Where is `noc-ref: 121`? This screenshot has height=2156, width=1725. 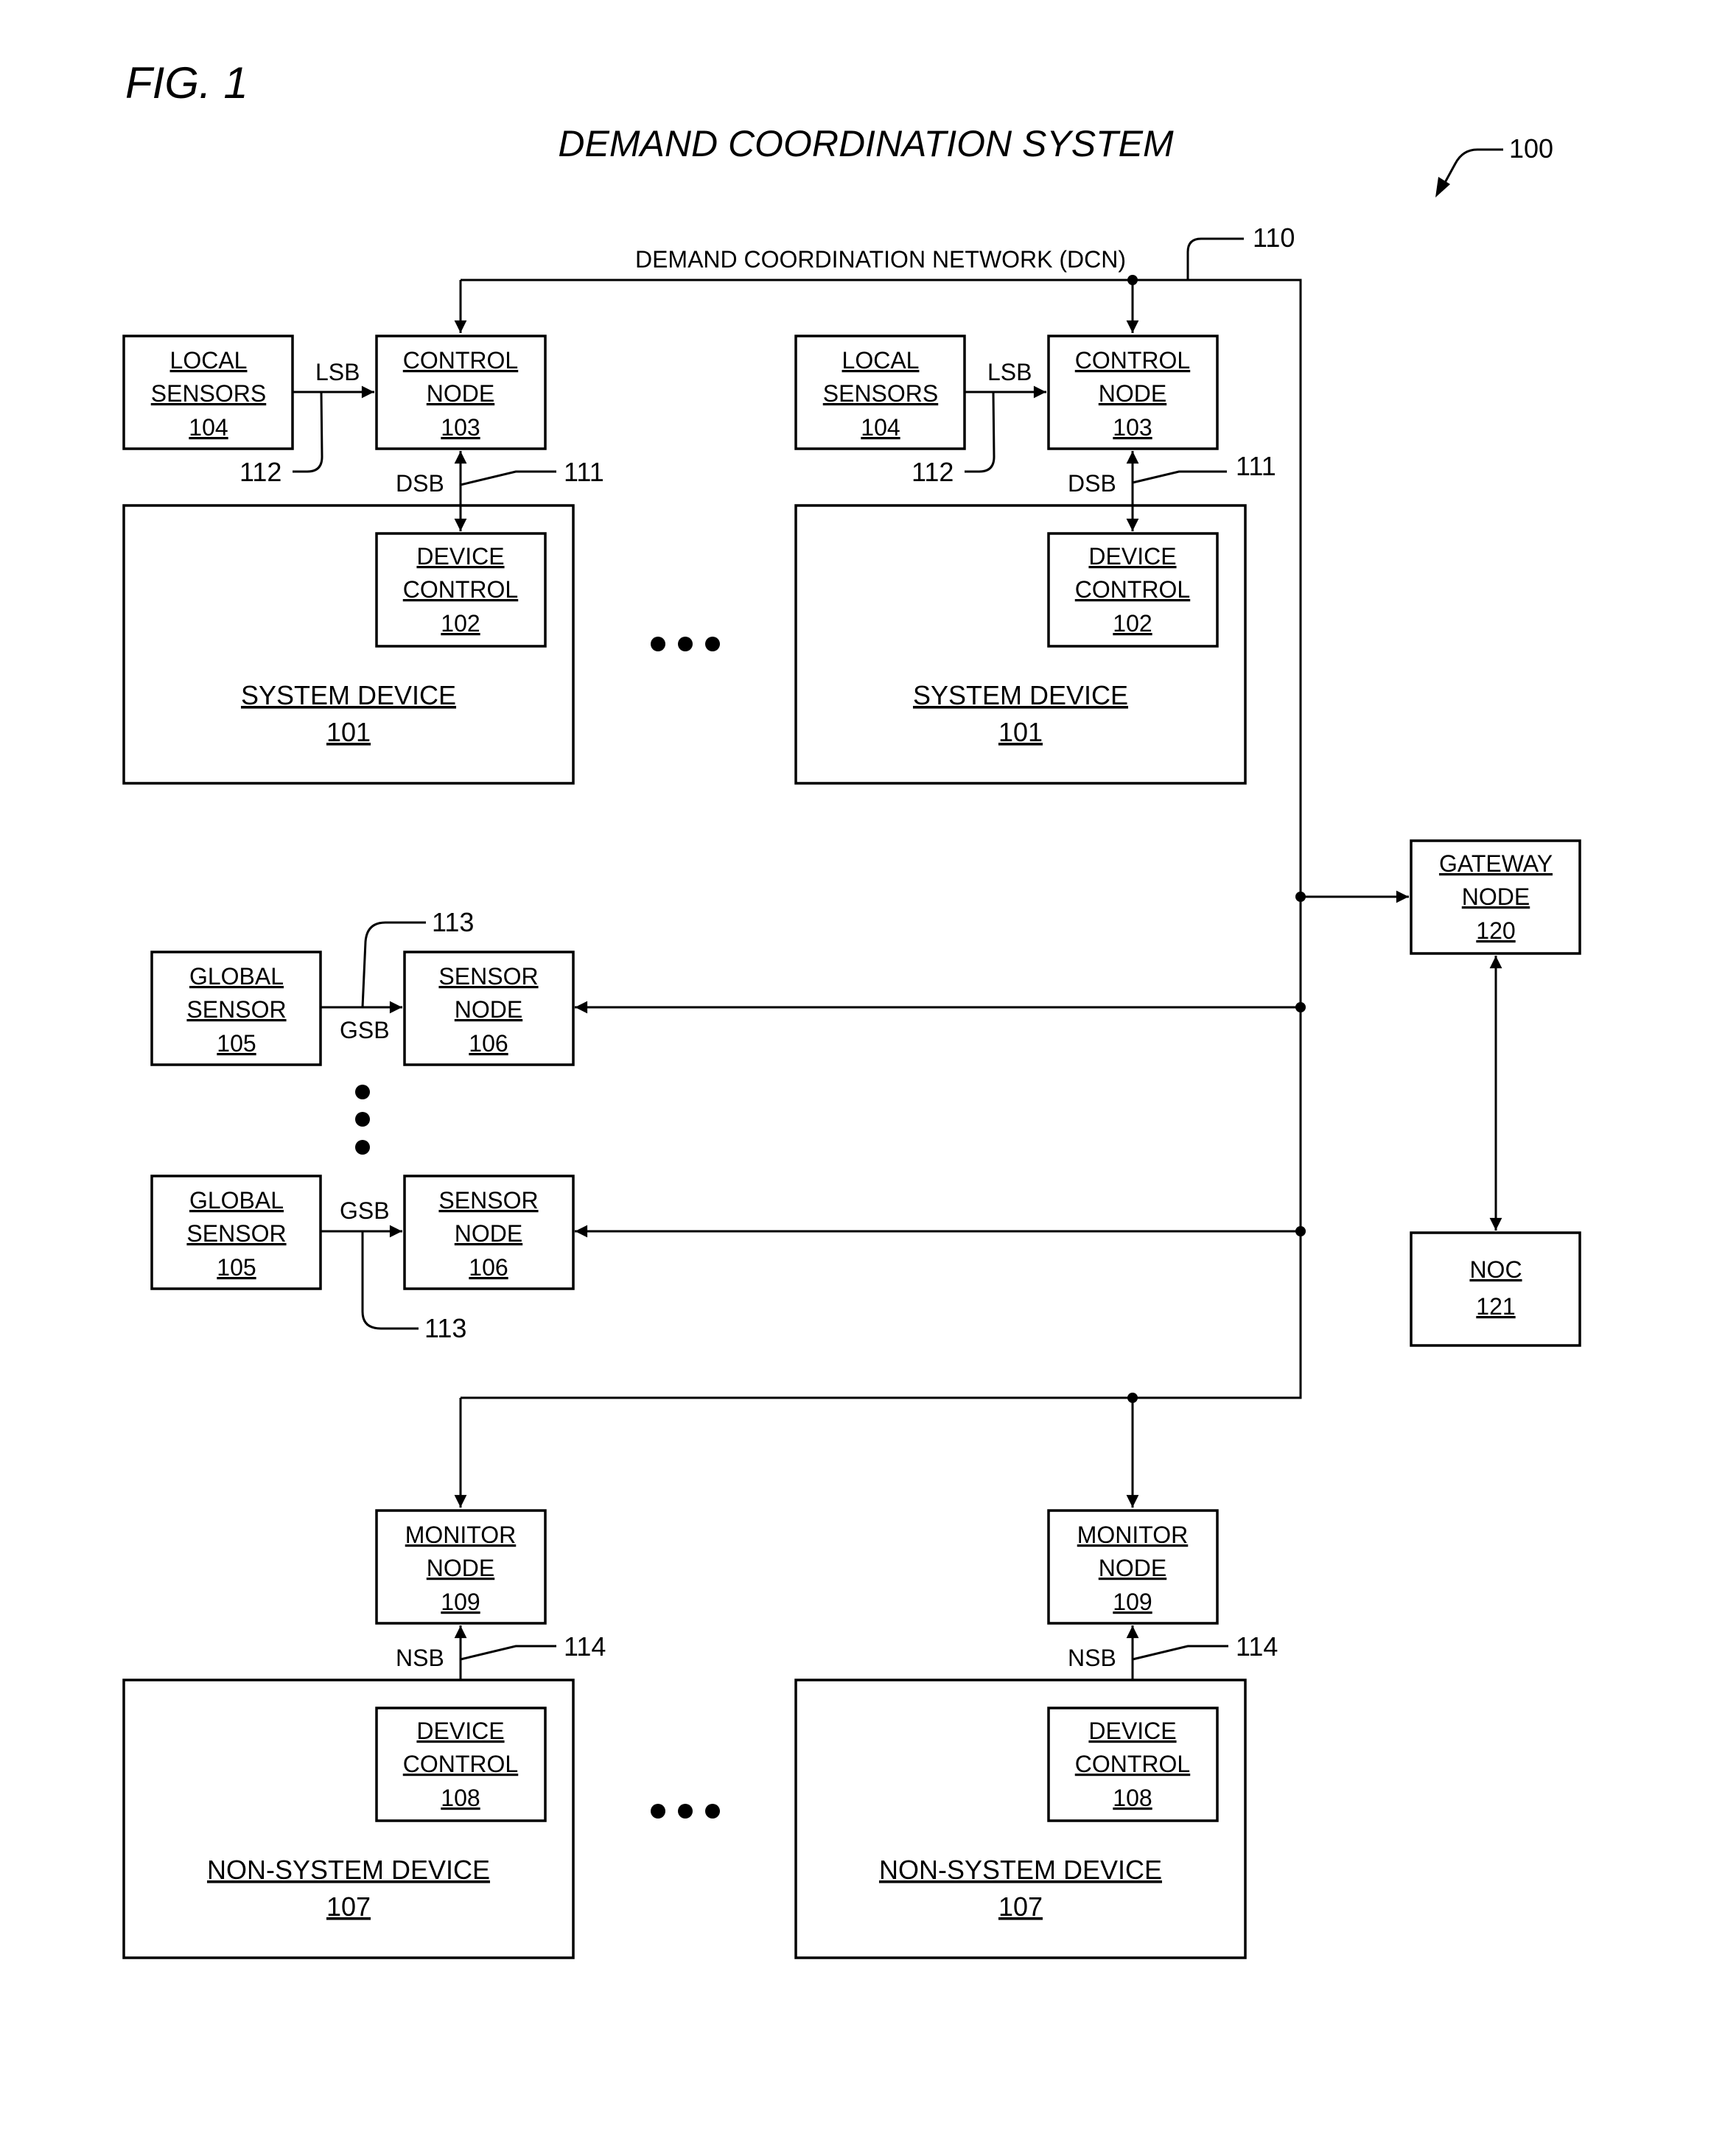 noc-ref: 121 is located at coordinates (1495, 1306).